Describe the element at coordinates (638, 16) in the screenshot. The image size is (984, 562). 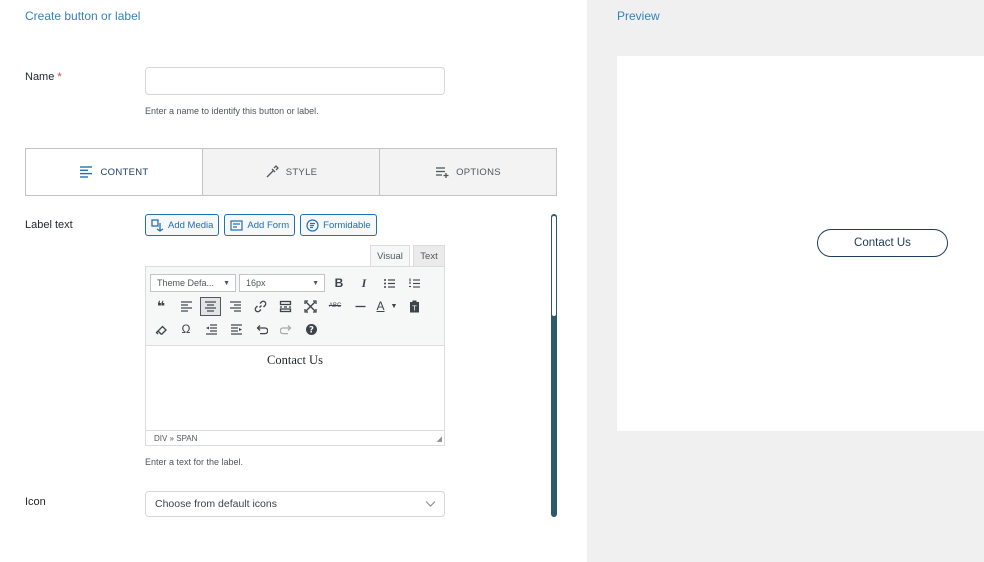
I see `preview-title: Preview` at that location.